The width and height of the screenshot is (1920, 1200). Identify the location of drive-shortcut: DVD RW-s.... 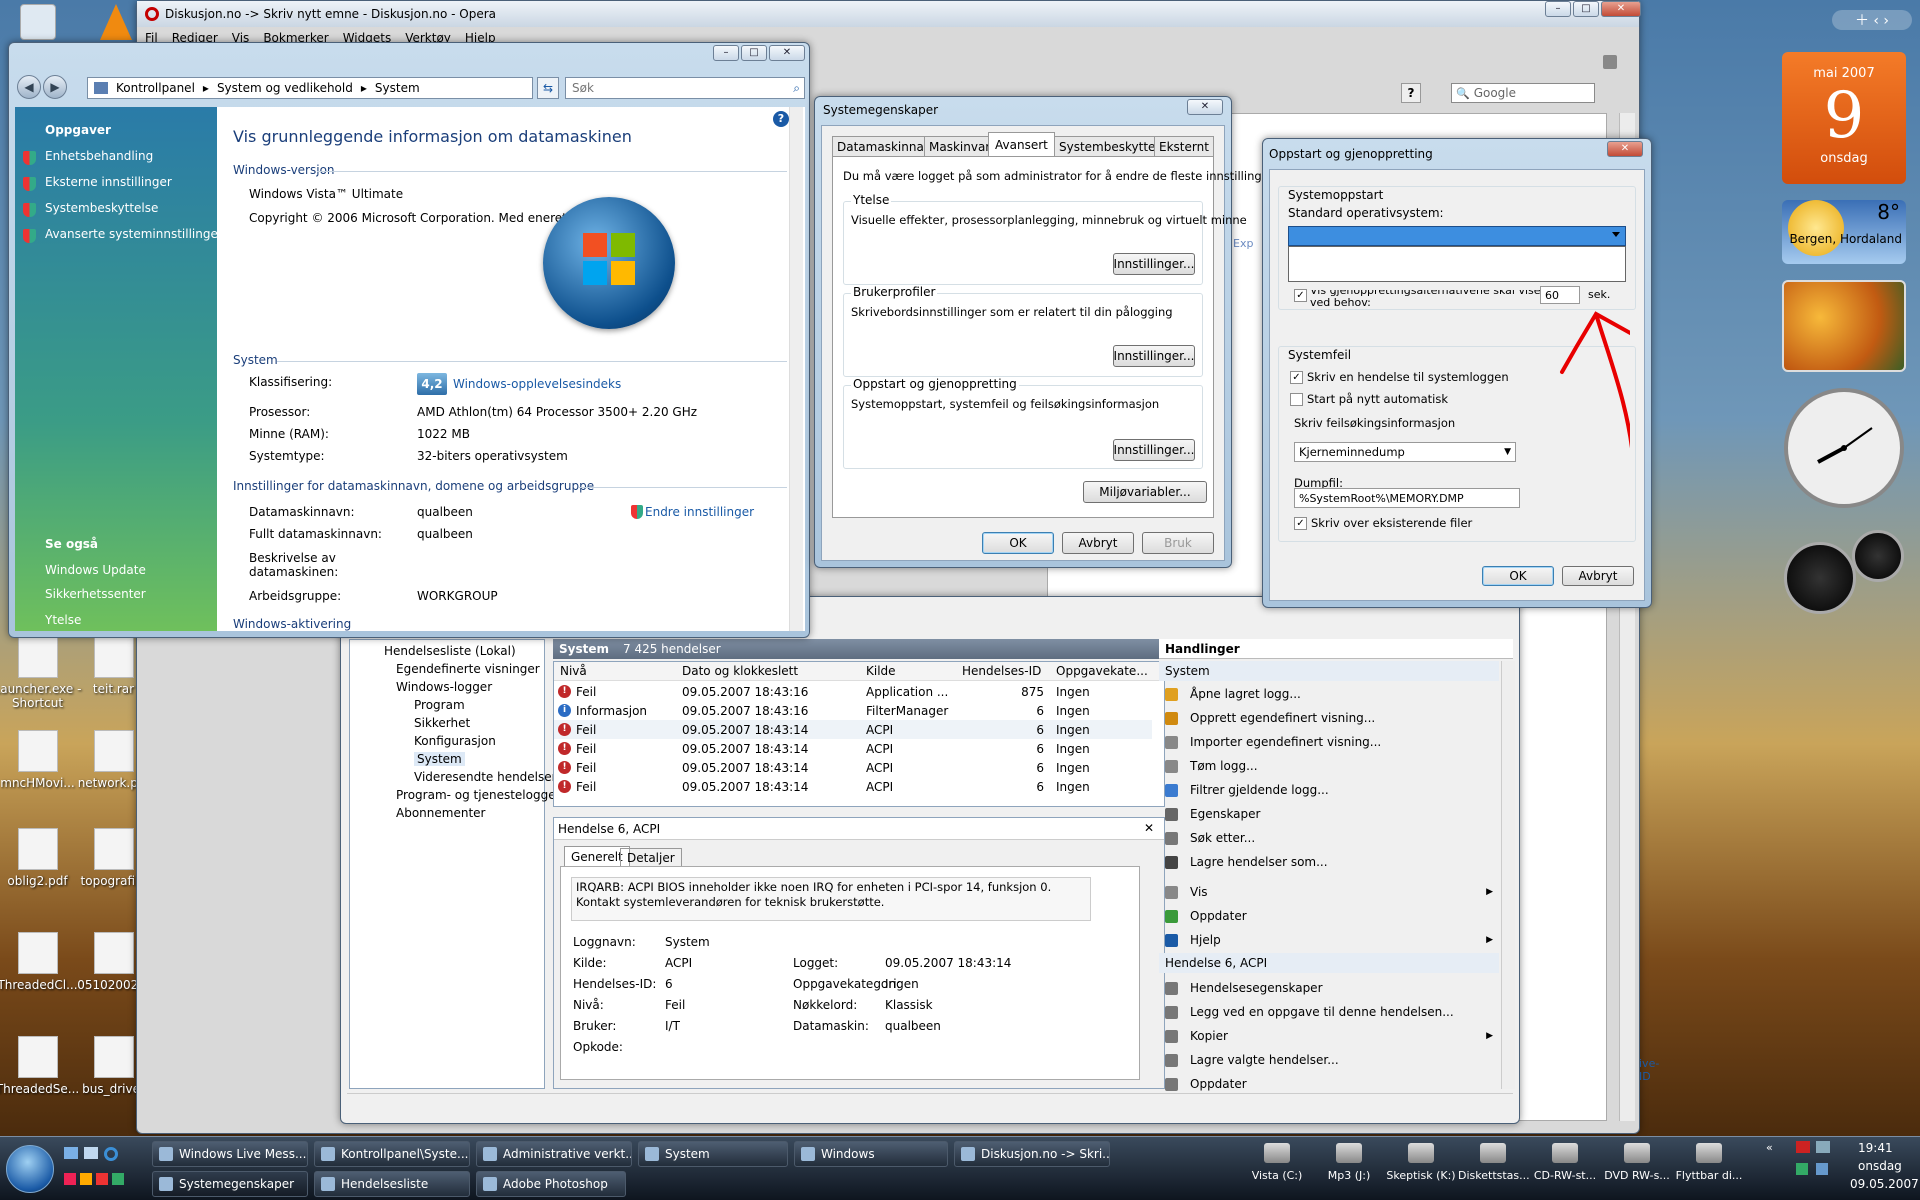
(1637, 1169).